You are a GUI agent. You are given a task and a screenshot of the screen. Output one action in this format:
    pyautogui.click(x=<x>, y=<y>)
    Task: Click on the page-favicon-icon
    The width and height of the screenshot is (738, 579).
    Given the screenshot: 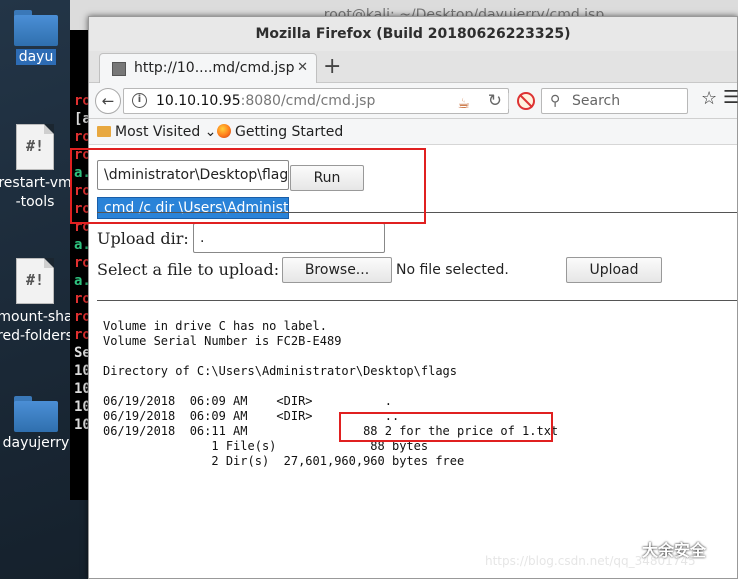 What is the action you would take?
    pyautogui.click(x=119, y=69)
    